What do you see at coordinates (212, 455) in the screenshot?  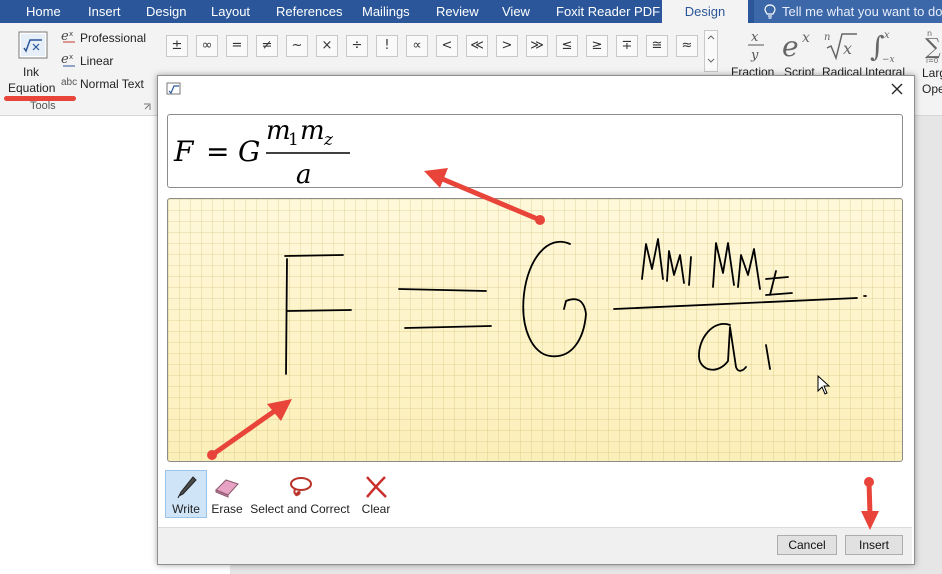 I see `annotation-dot-inkpad` at bounding box center [212, 455].